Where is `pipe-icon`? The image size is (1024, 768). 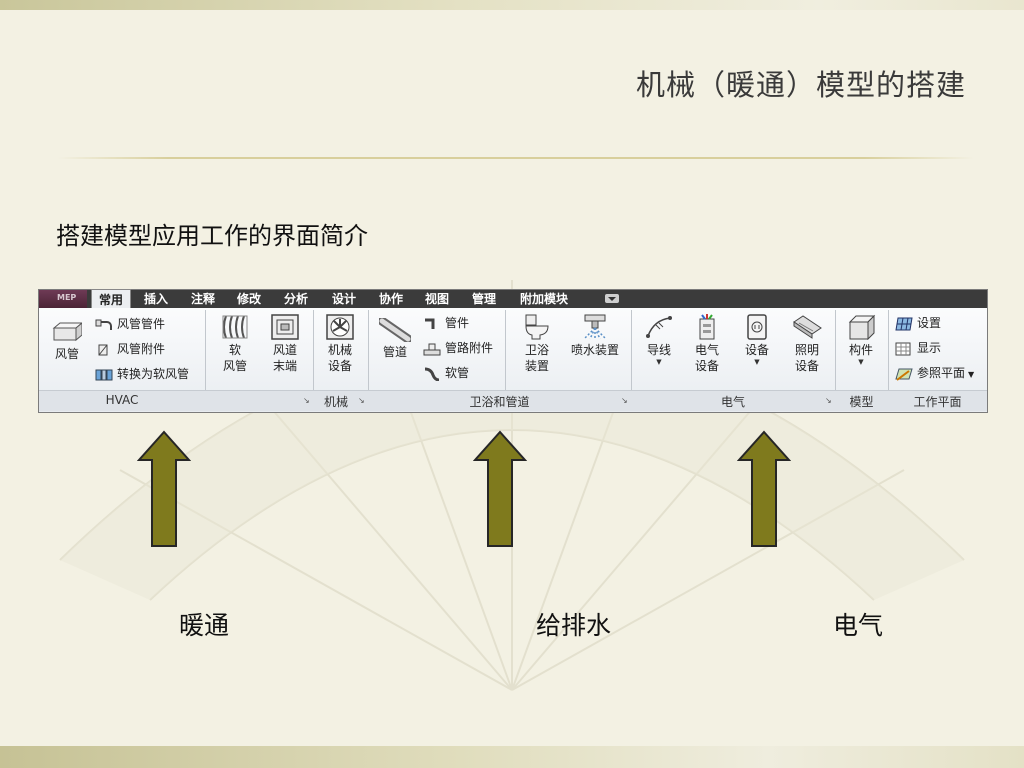 pipe-icon is located at coordinates (395, 330).